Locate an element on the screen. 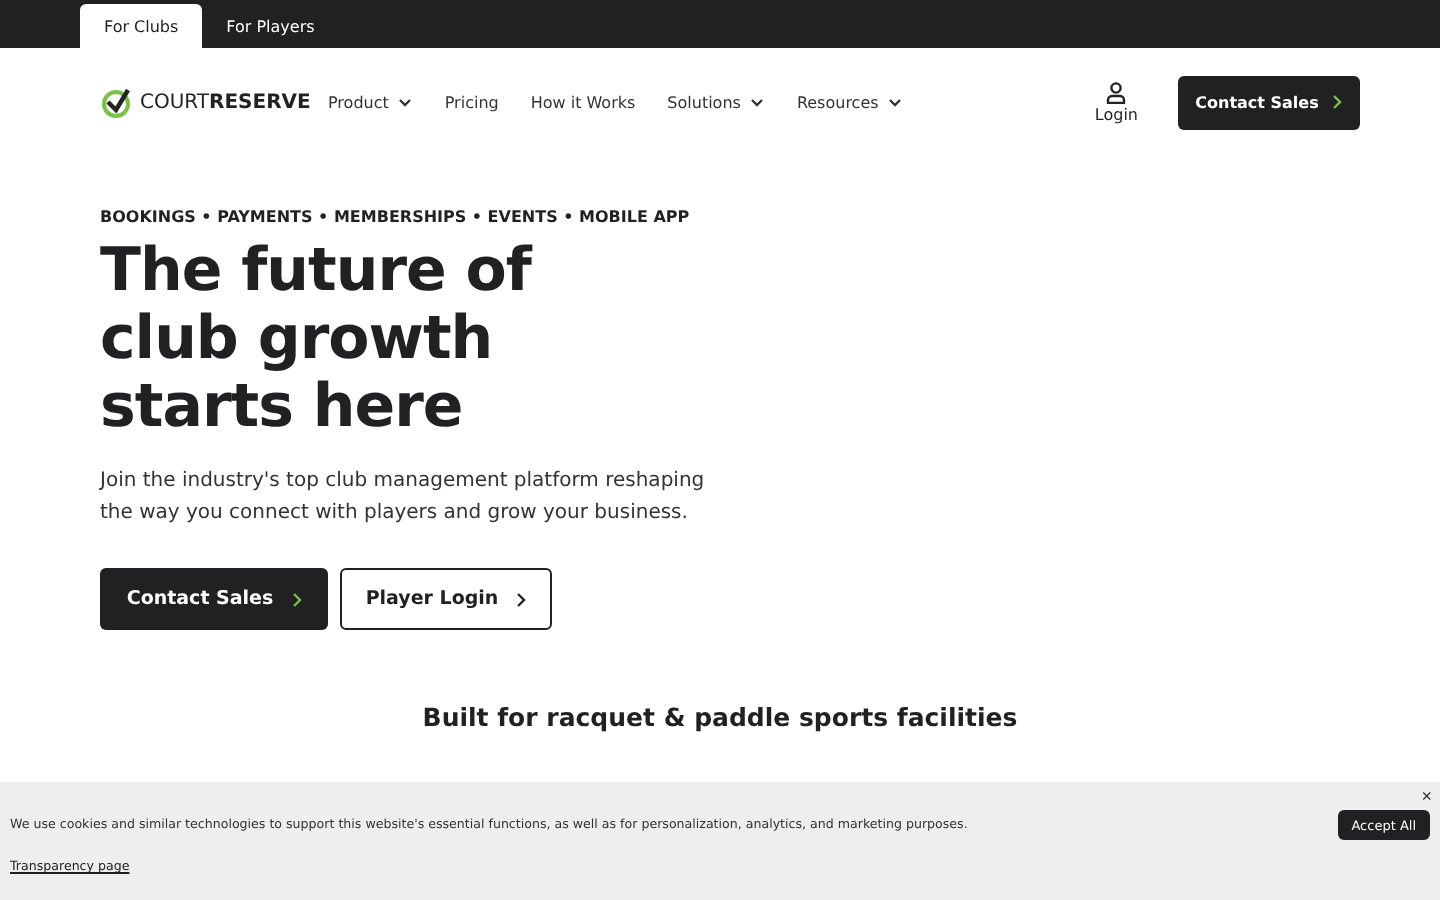 Image resolution: width=1440 pixels, height=900 pixels. nav-link: Product is located at coordinates (370, 102).